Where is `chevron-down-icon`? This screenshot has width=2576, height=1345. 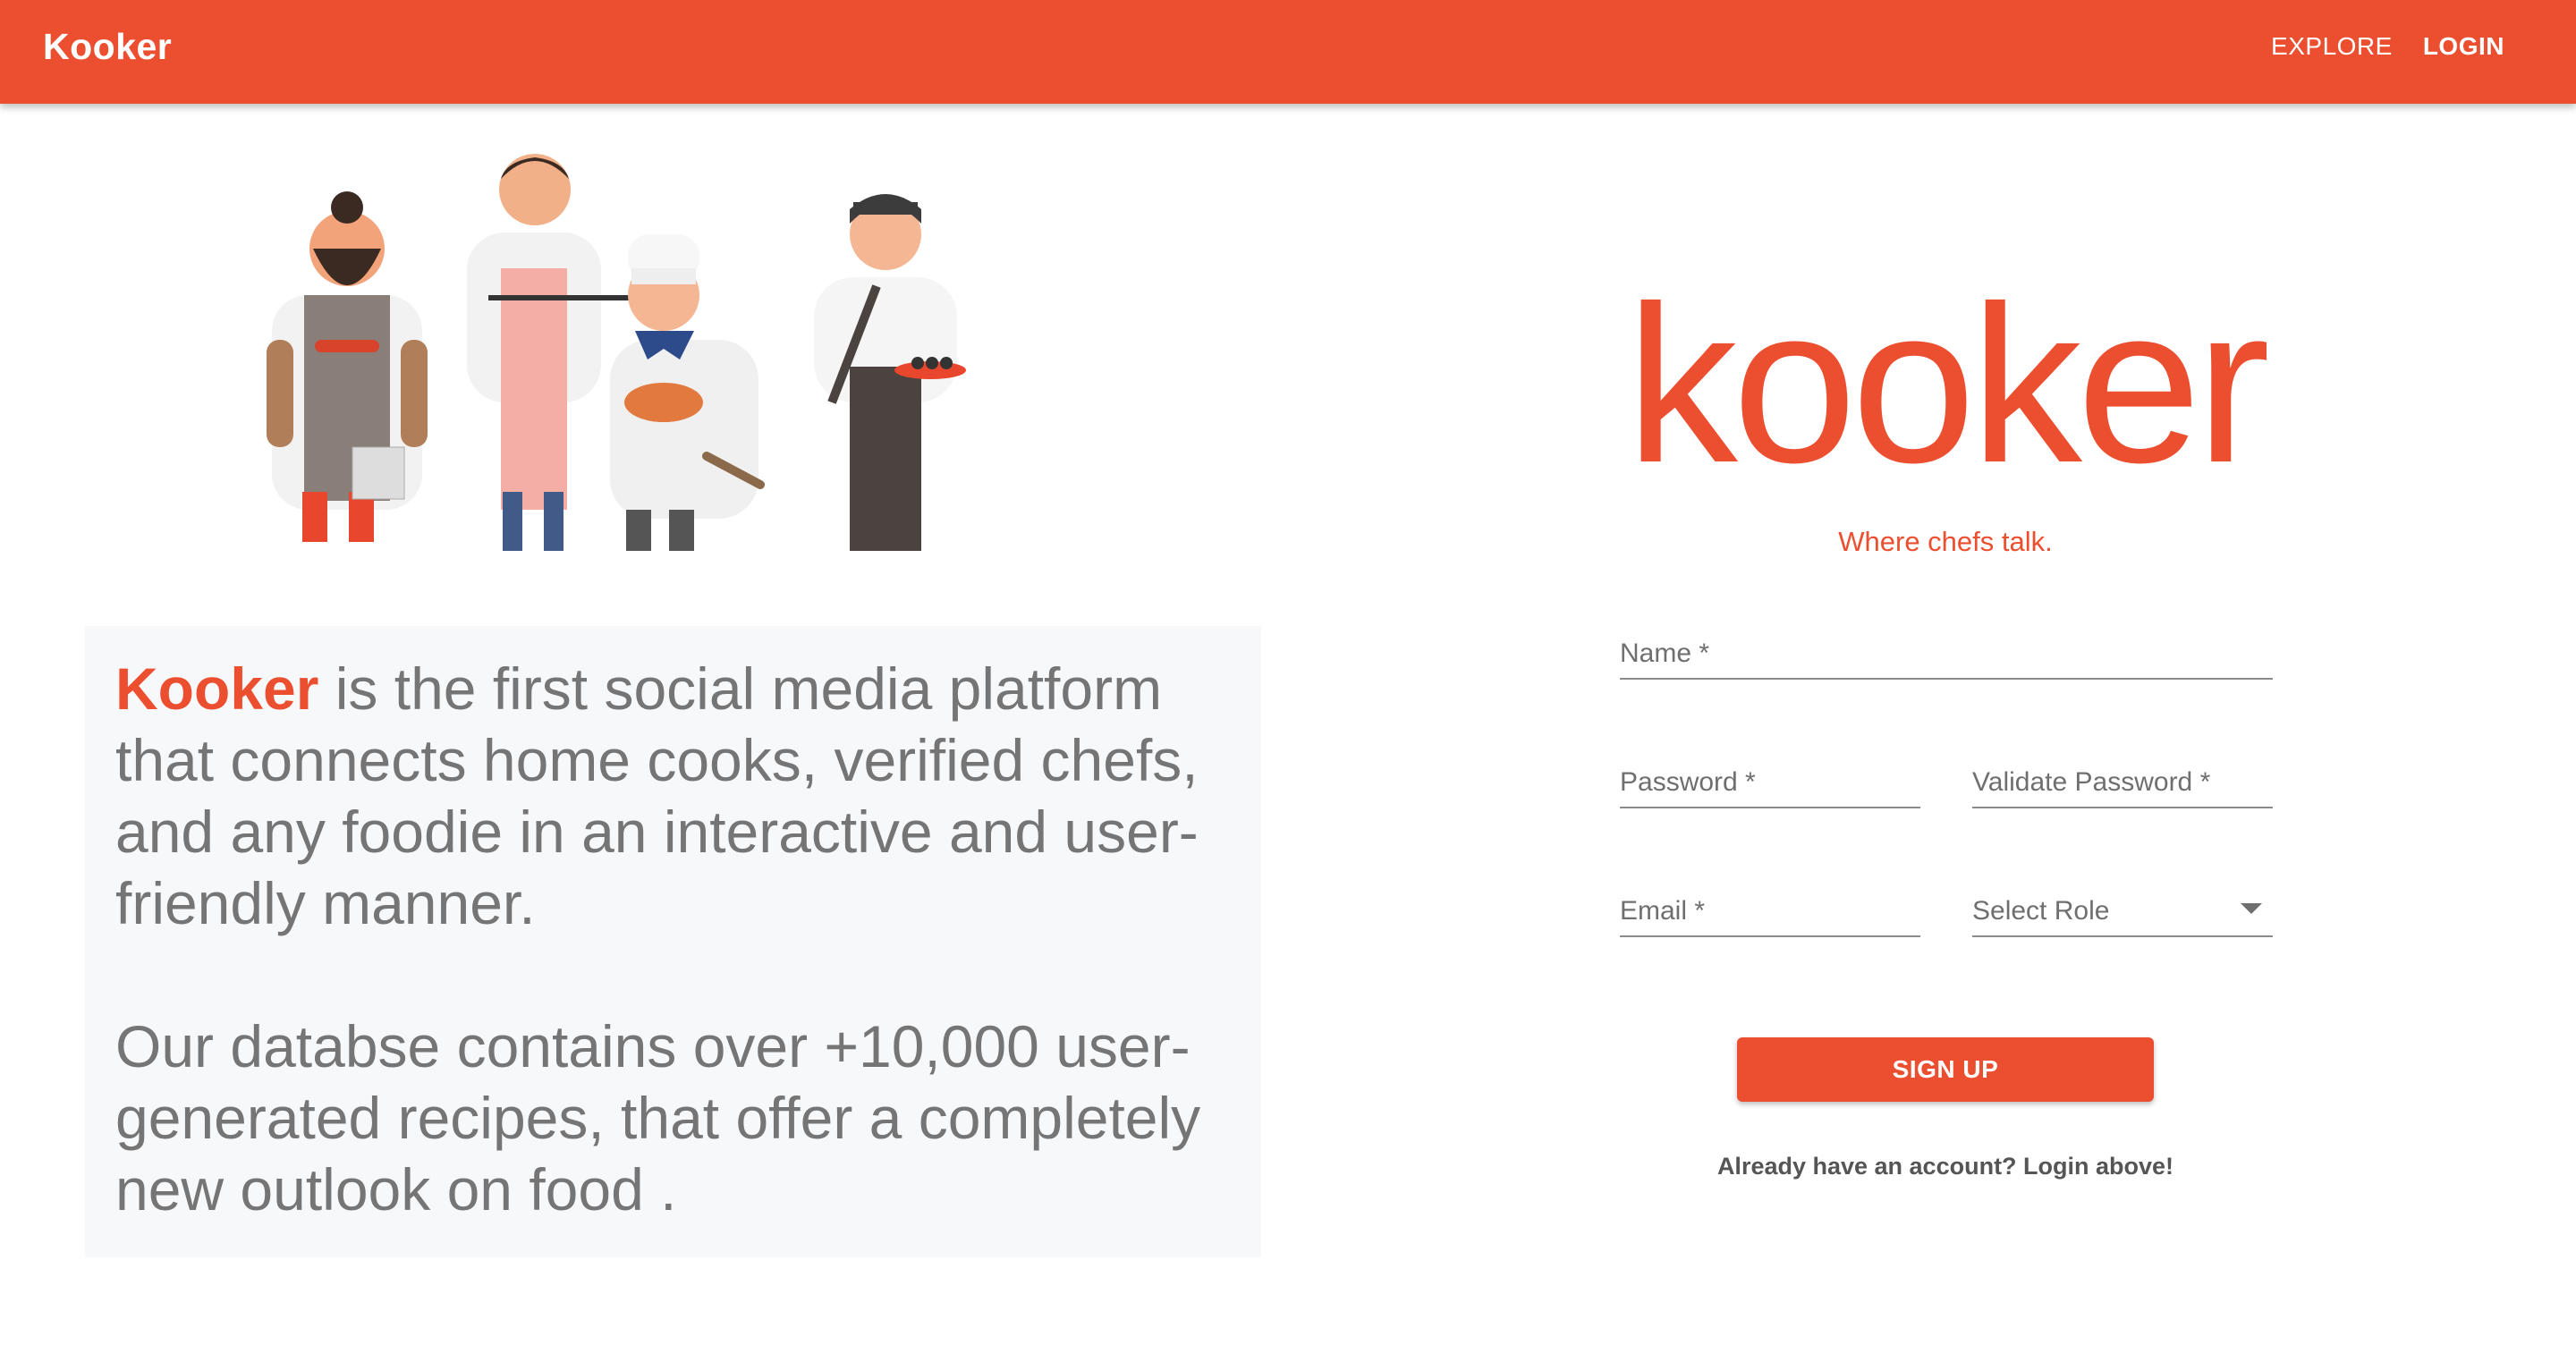
chevron-down-icon is located at coordinates (2251, 908).